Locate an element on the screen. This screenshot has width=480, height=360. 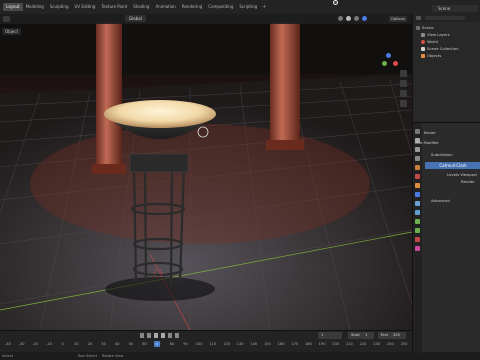
pan-hand-icon is located at coordinates (403, 83).